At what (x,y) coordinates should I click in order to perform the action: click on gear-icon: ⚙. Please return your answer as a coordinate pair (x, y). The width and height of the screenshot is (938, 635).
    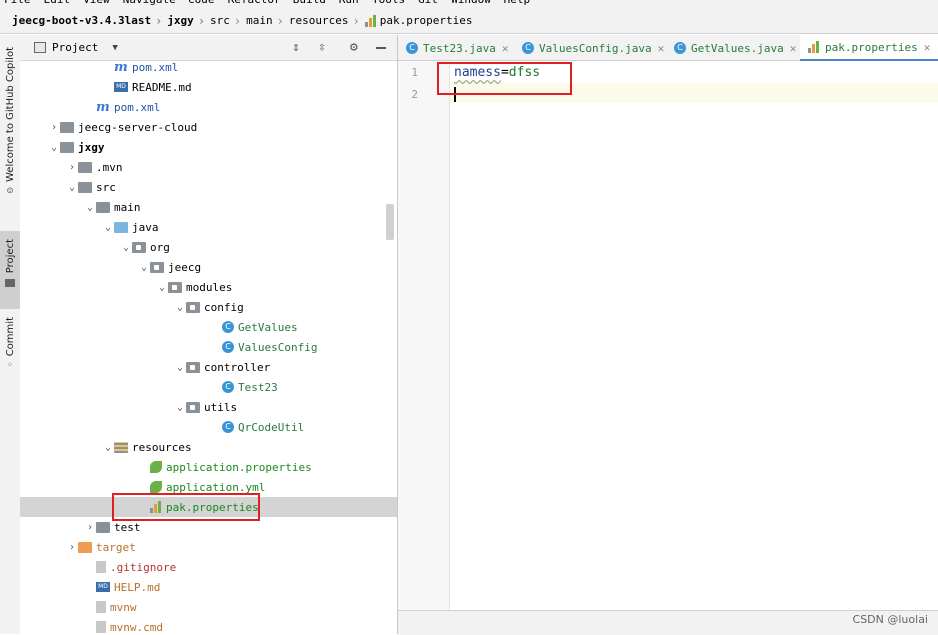
    Looking at the image, I should click on (354, 47).